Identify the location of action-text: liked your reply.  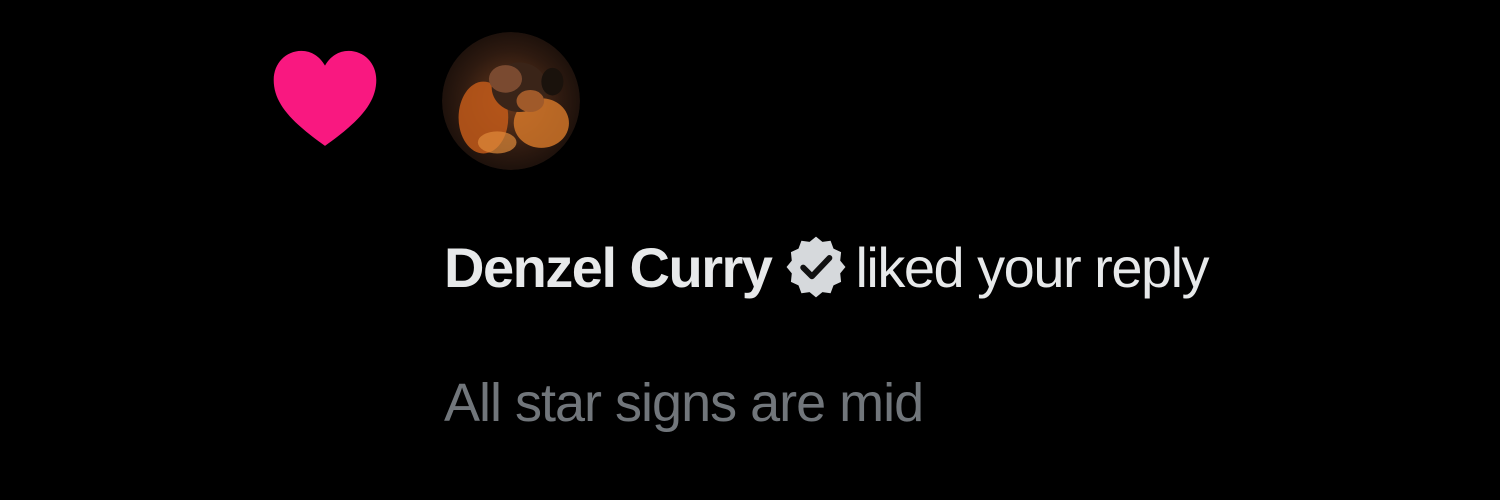
(1032, 267).